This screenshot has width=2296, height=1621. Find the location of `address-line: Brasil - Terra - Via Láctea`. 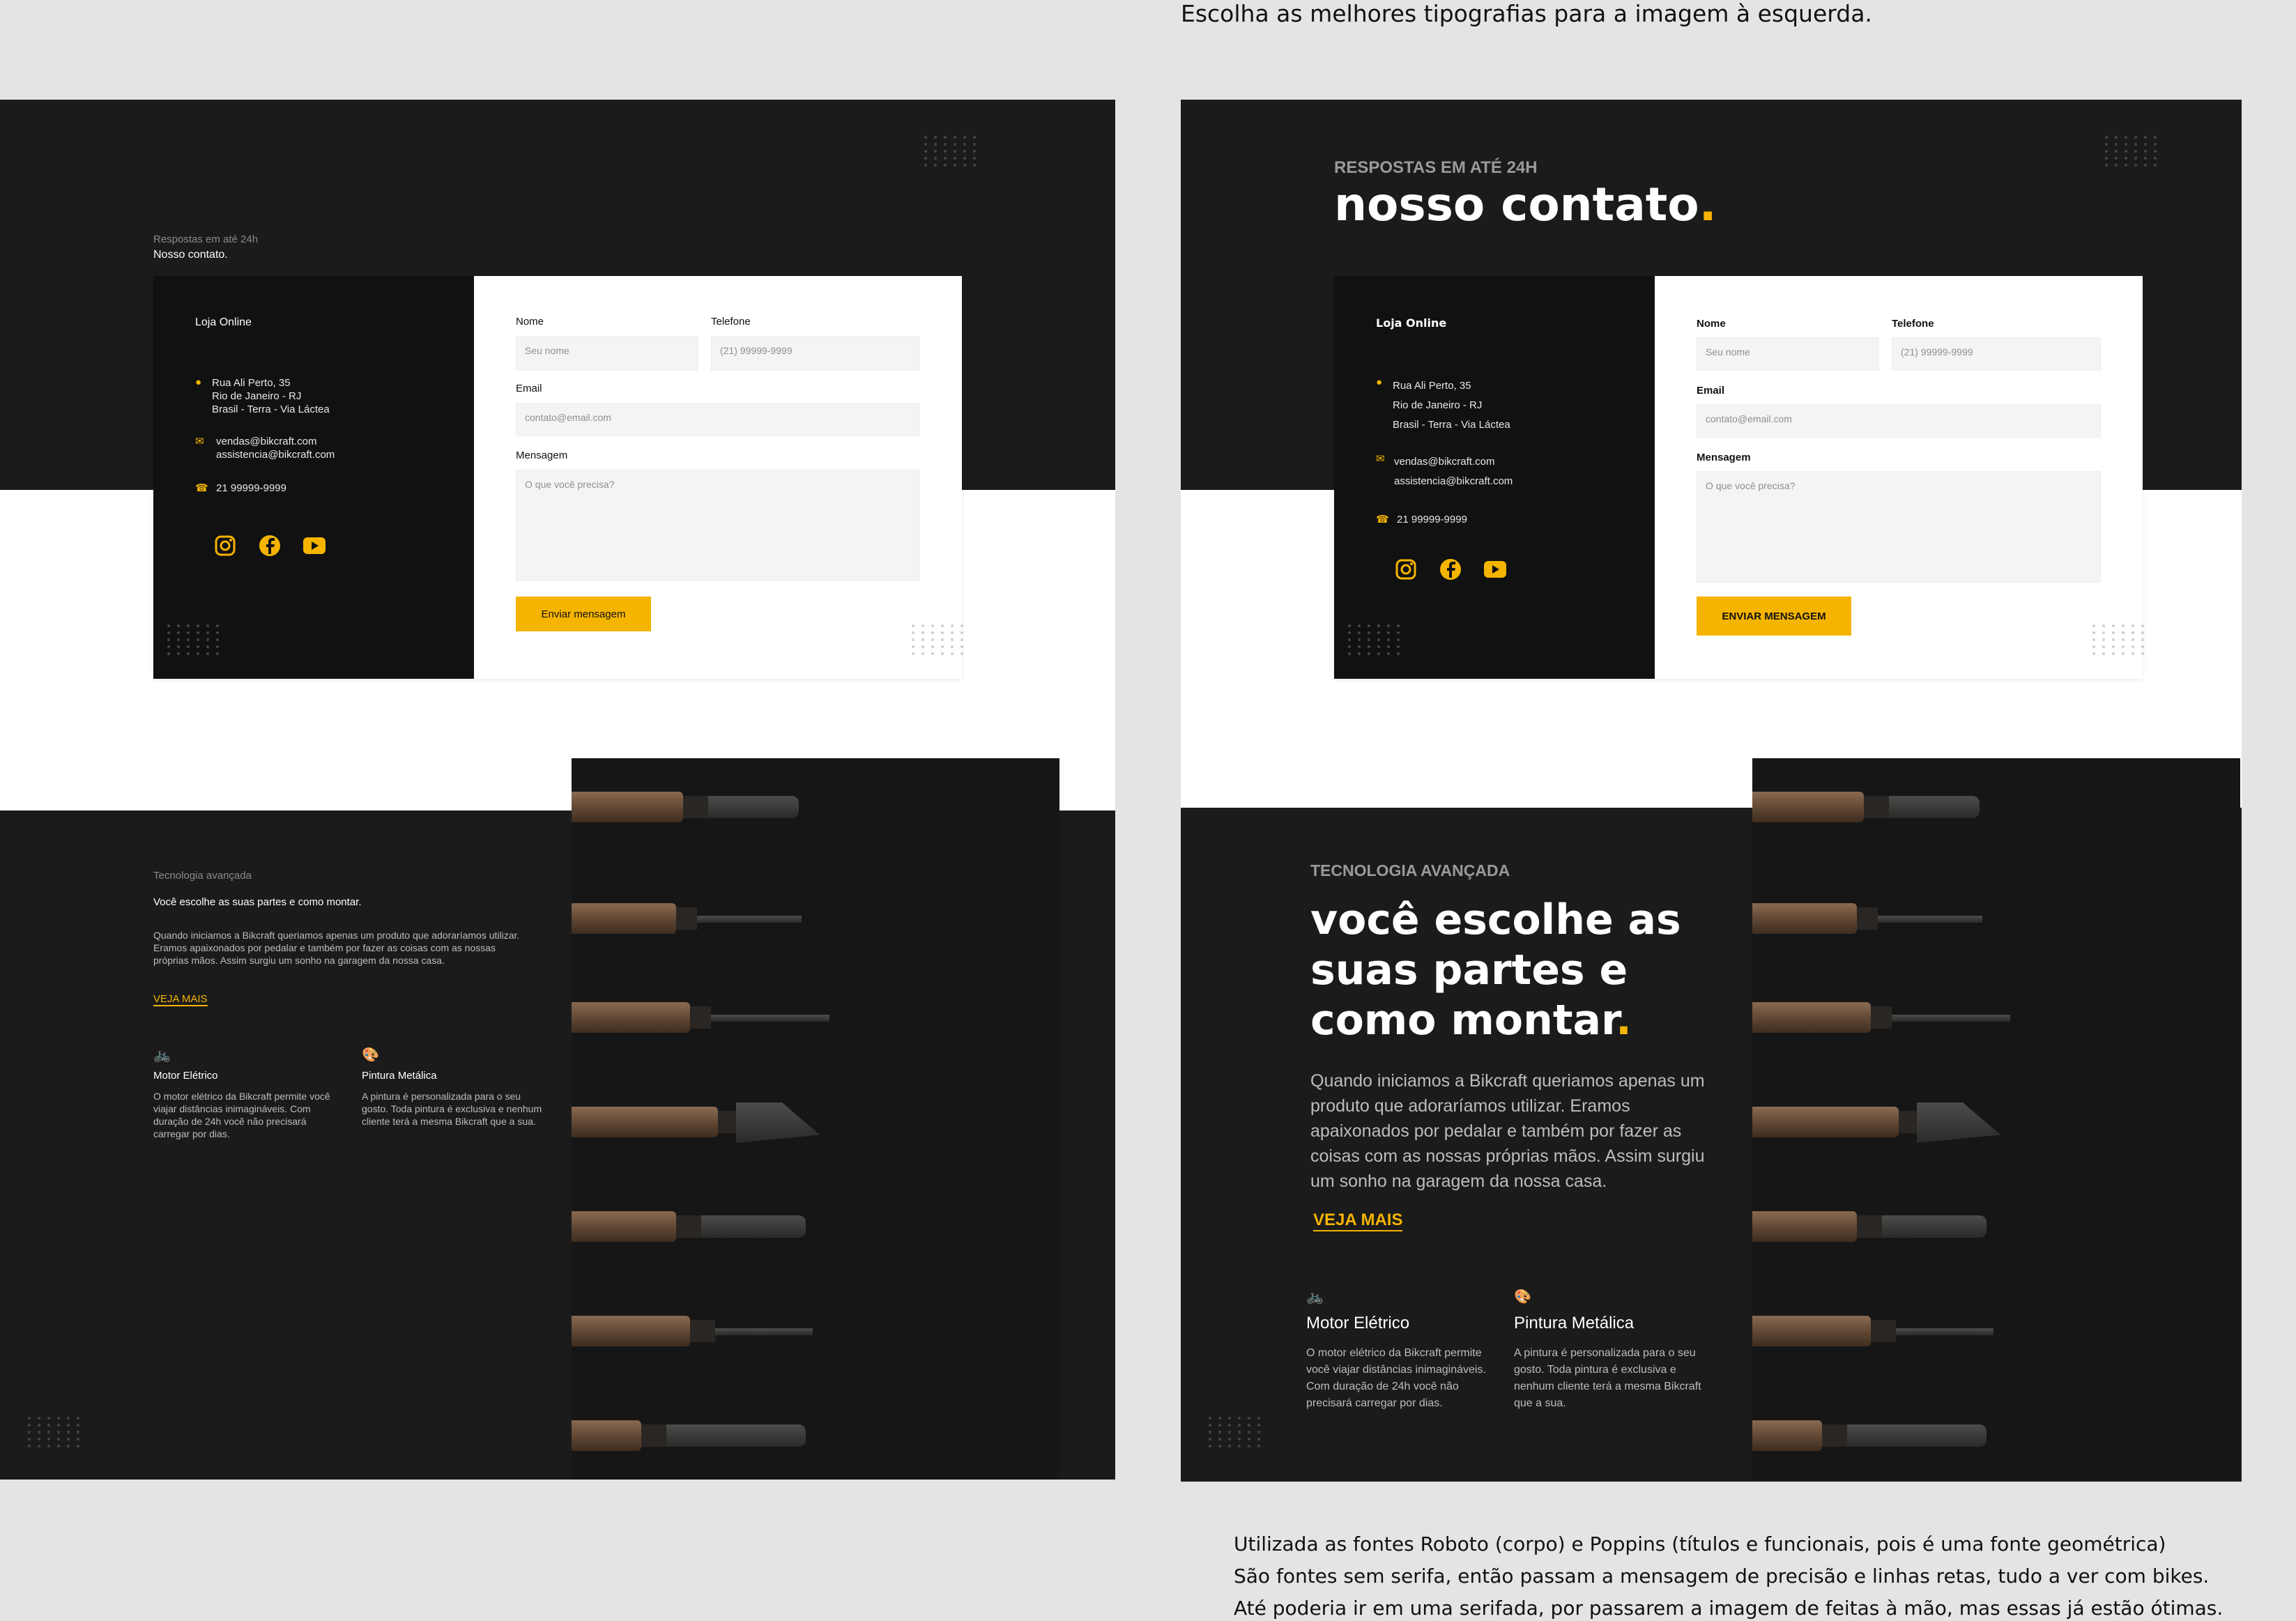

address-line: Brasil - Terra - Via Láctea is located at coordinates (1451, 425).